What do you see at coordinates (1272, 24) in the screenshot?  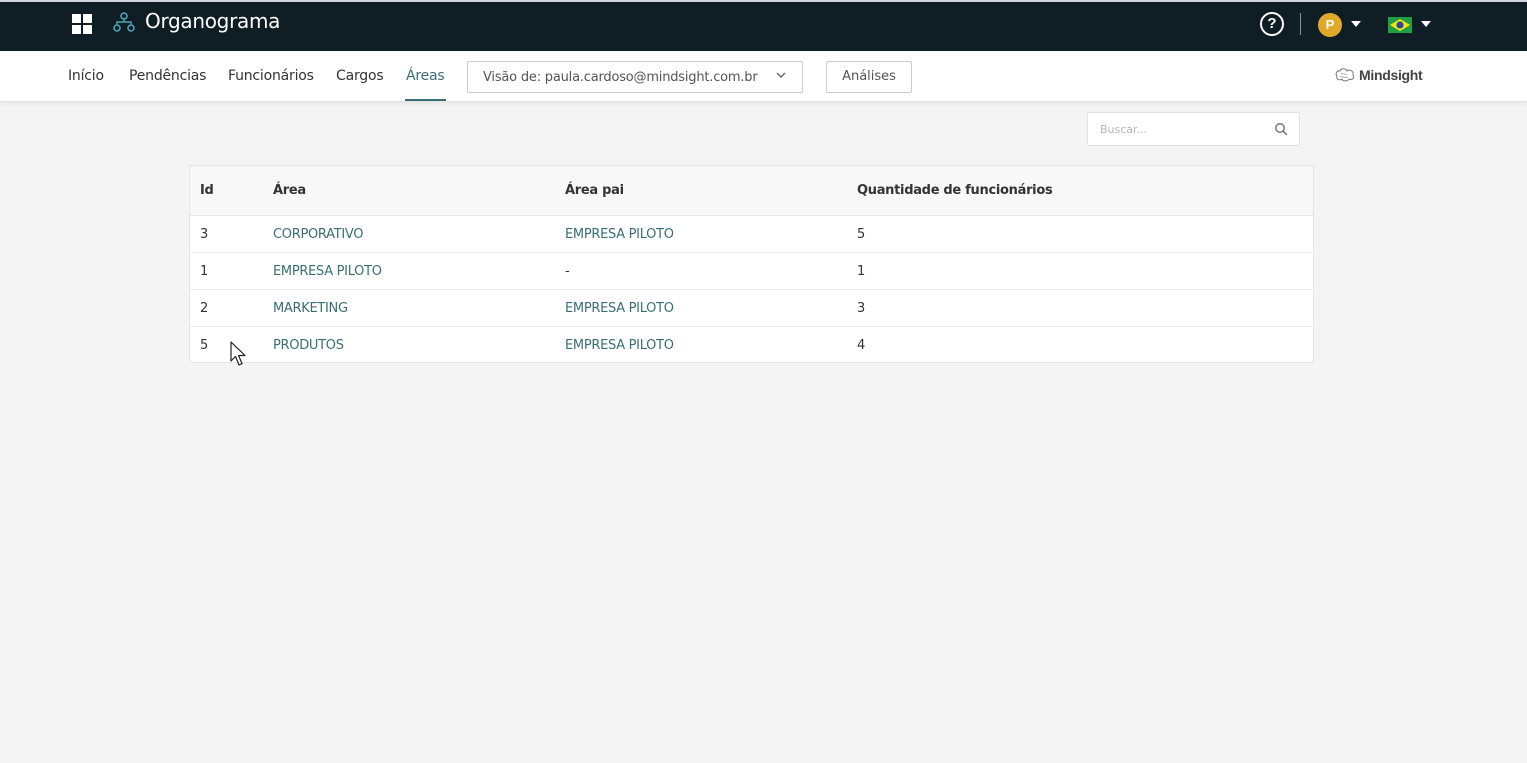 I see `help-icon: ?` at bounding box center [1272, 24].